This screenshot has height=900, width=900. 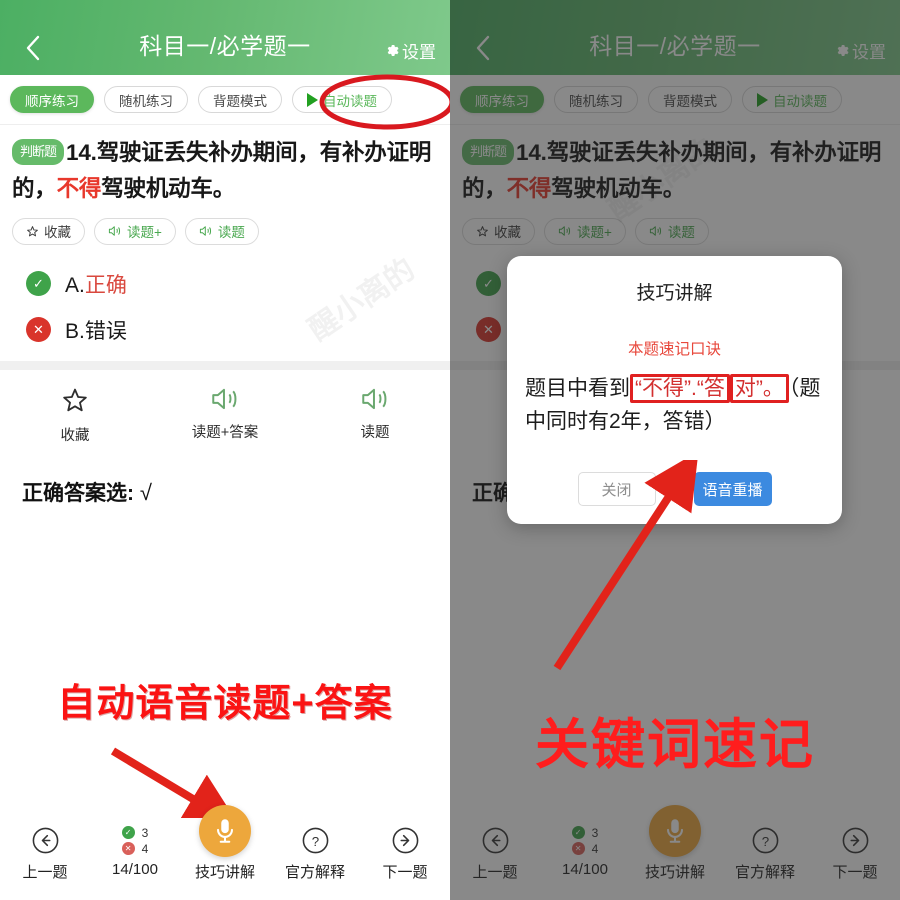 I want to click on mode-chip-sequential: 顺序练习, so click(x=52, y=99).